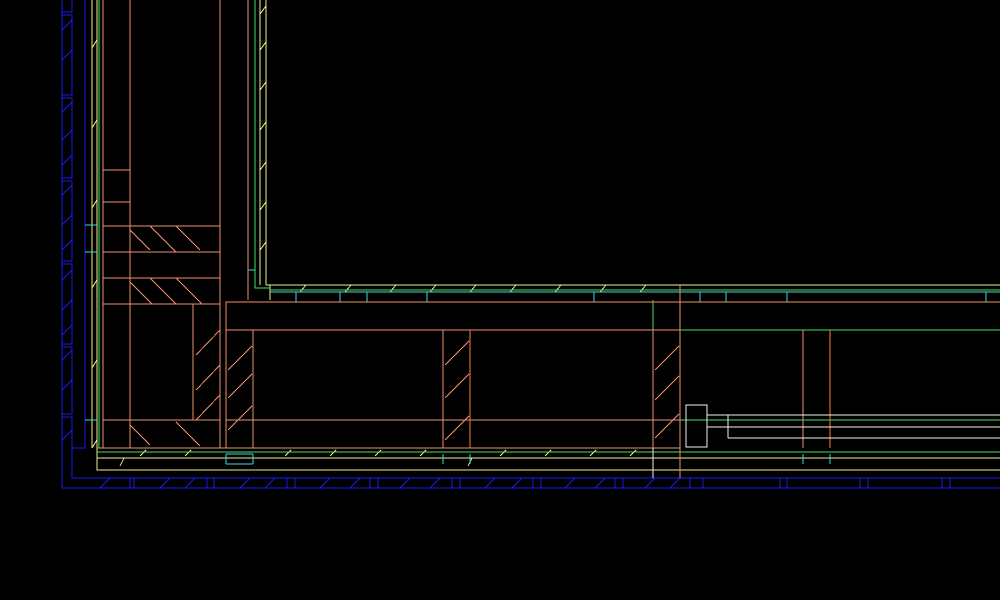 This screenshot has width=1000, height=600. Describe the element at coordinates (453, 390) in the screenshot. I see `floor-joist-hatch` at that location.